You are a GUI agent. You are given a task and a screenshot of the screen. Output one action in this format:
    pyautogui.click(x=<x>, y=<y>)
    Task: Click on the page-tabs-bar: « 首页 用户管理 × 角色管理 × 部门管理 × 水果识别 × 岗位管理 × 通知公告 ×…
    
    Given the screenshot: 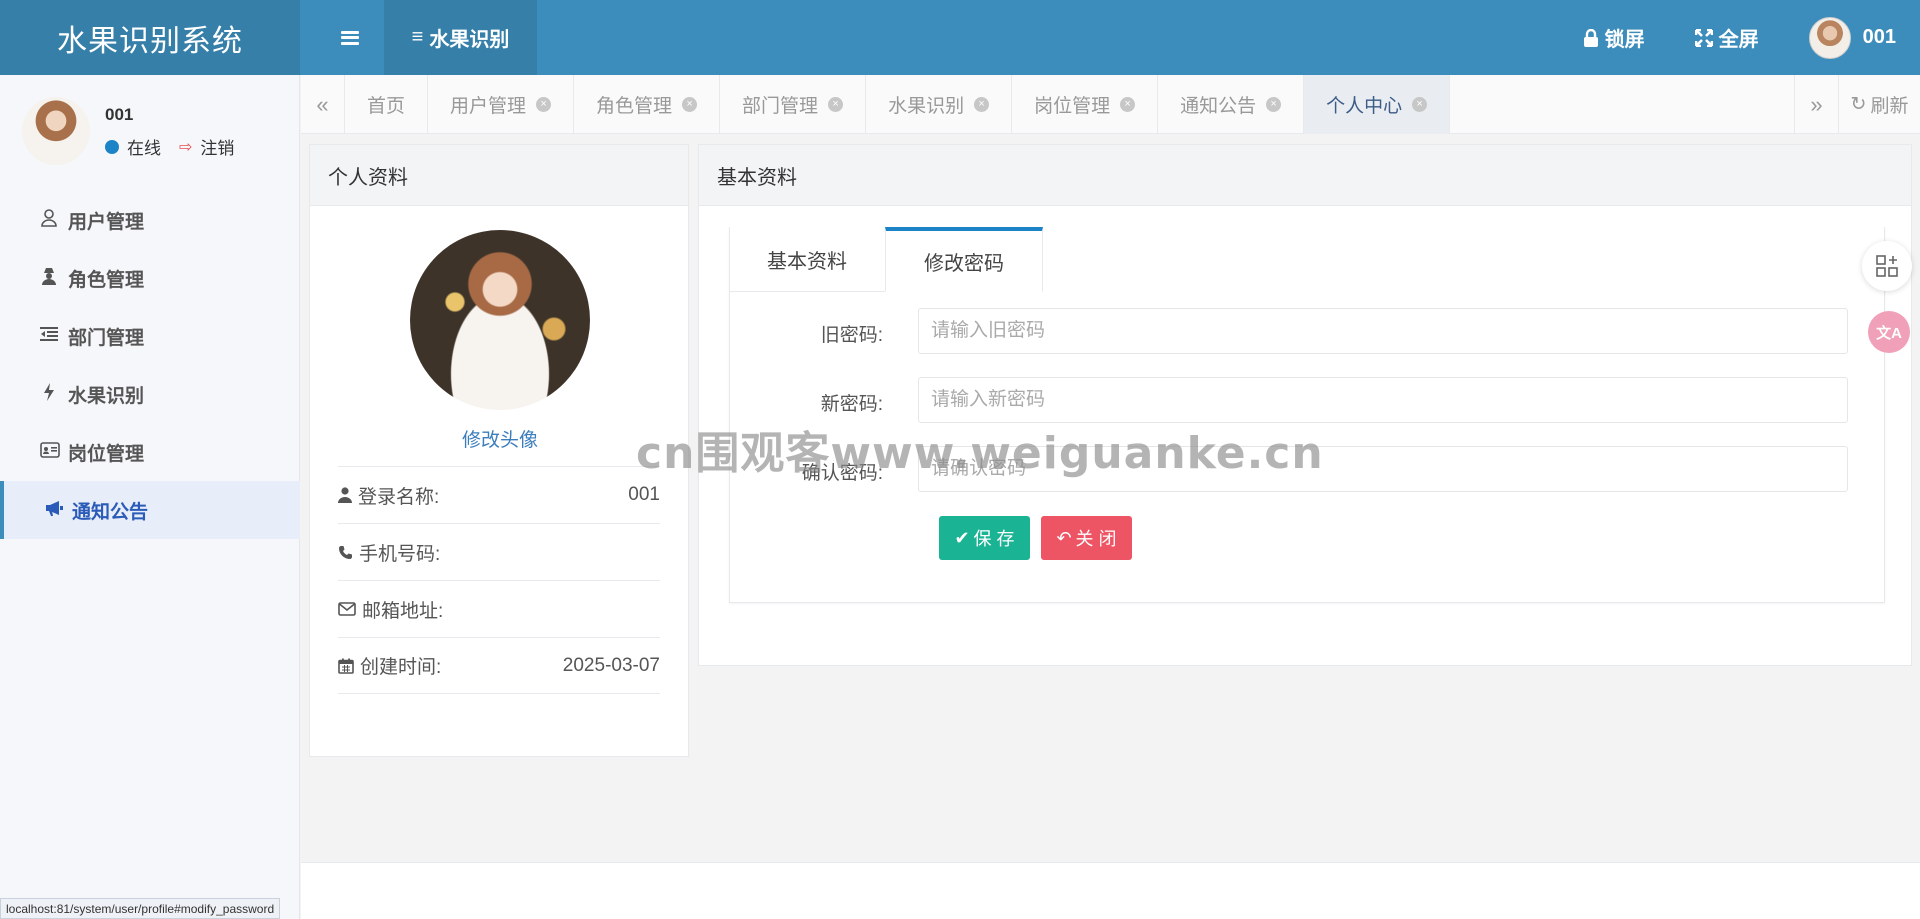 What is the action you would take?
    pyautogui.click(x=1110, y=104)
    